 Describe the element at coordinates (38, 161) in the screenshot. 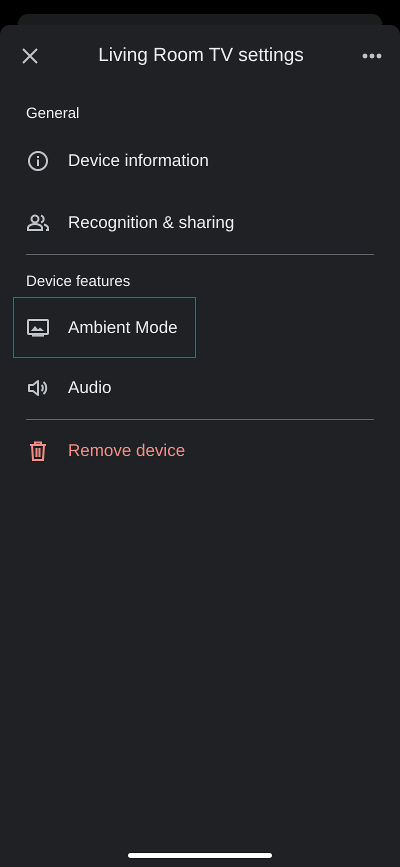

I see `info-icon` at that location.